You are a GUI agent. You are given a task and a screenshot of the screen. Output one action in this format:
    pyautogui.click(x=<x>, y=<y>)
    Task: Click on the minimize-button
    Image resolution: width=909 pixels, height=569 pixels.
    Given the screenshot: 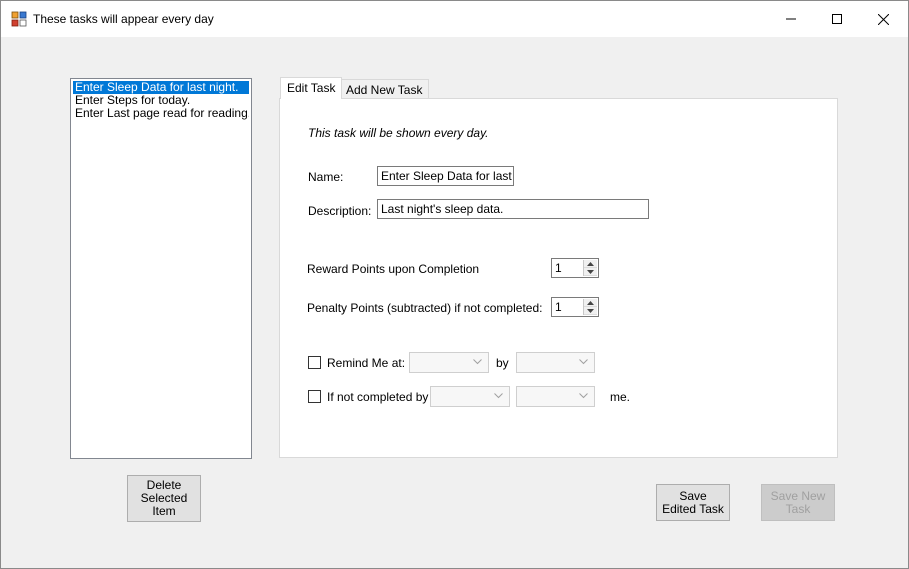 What is the action you would take?
    pyautogui.click(x=791, y=19)
    